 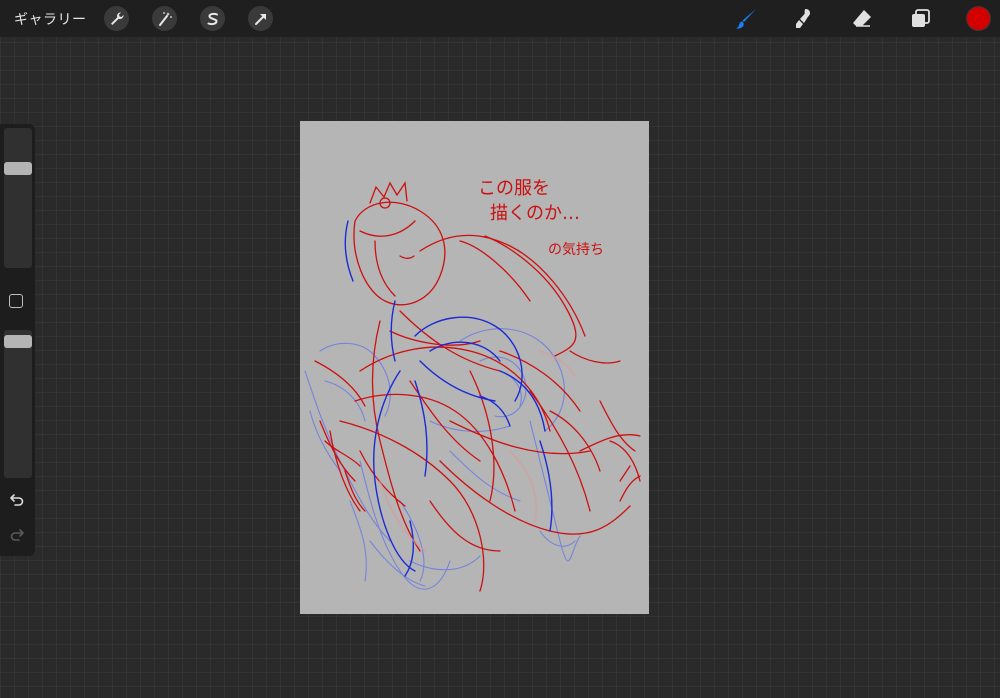 I want to click on eraser-icon, so click(x=862, y=18).